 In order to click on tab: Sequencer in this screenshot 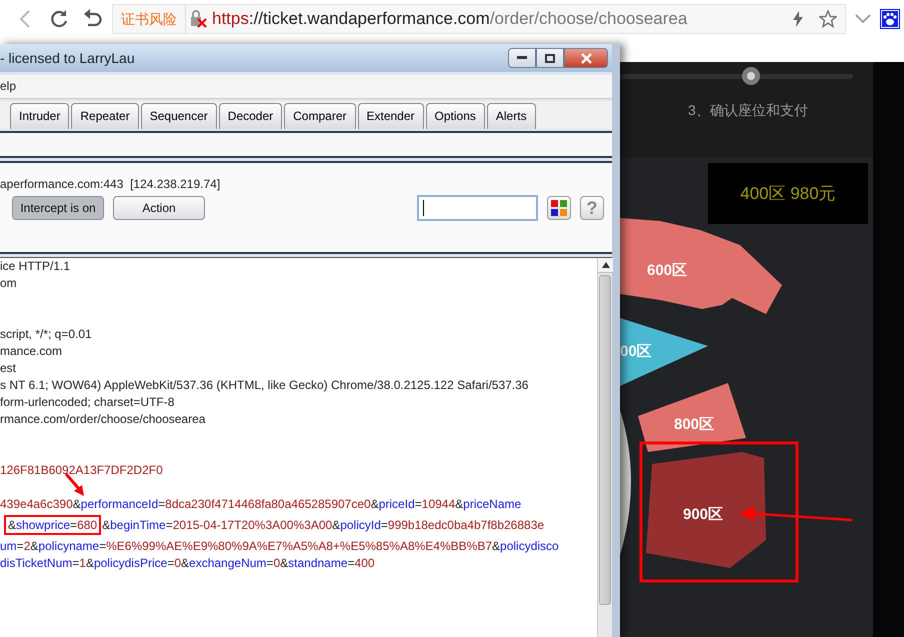, I will do `click(178, 116)`.